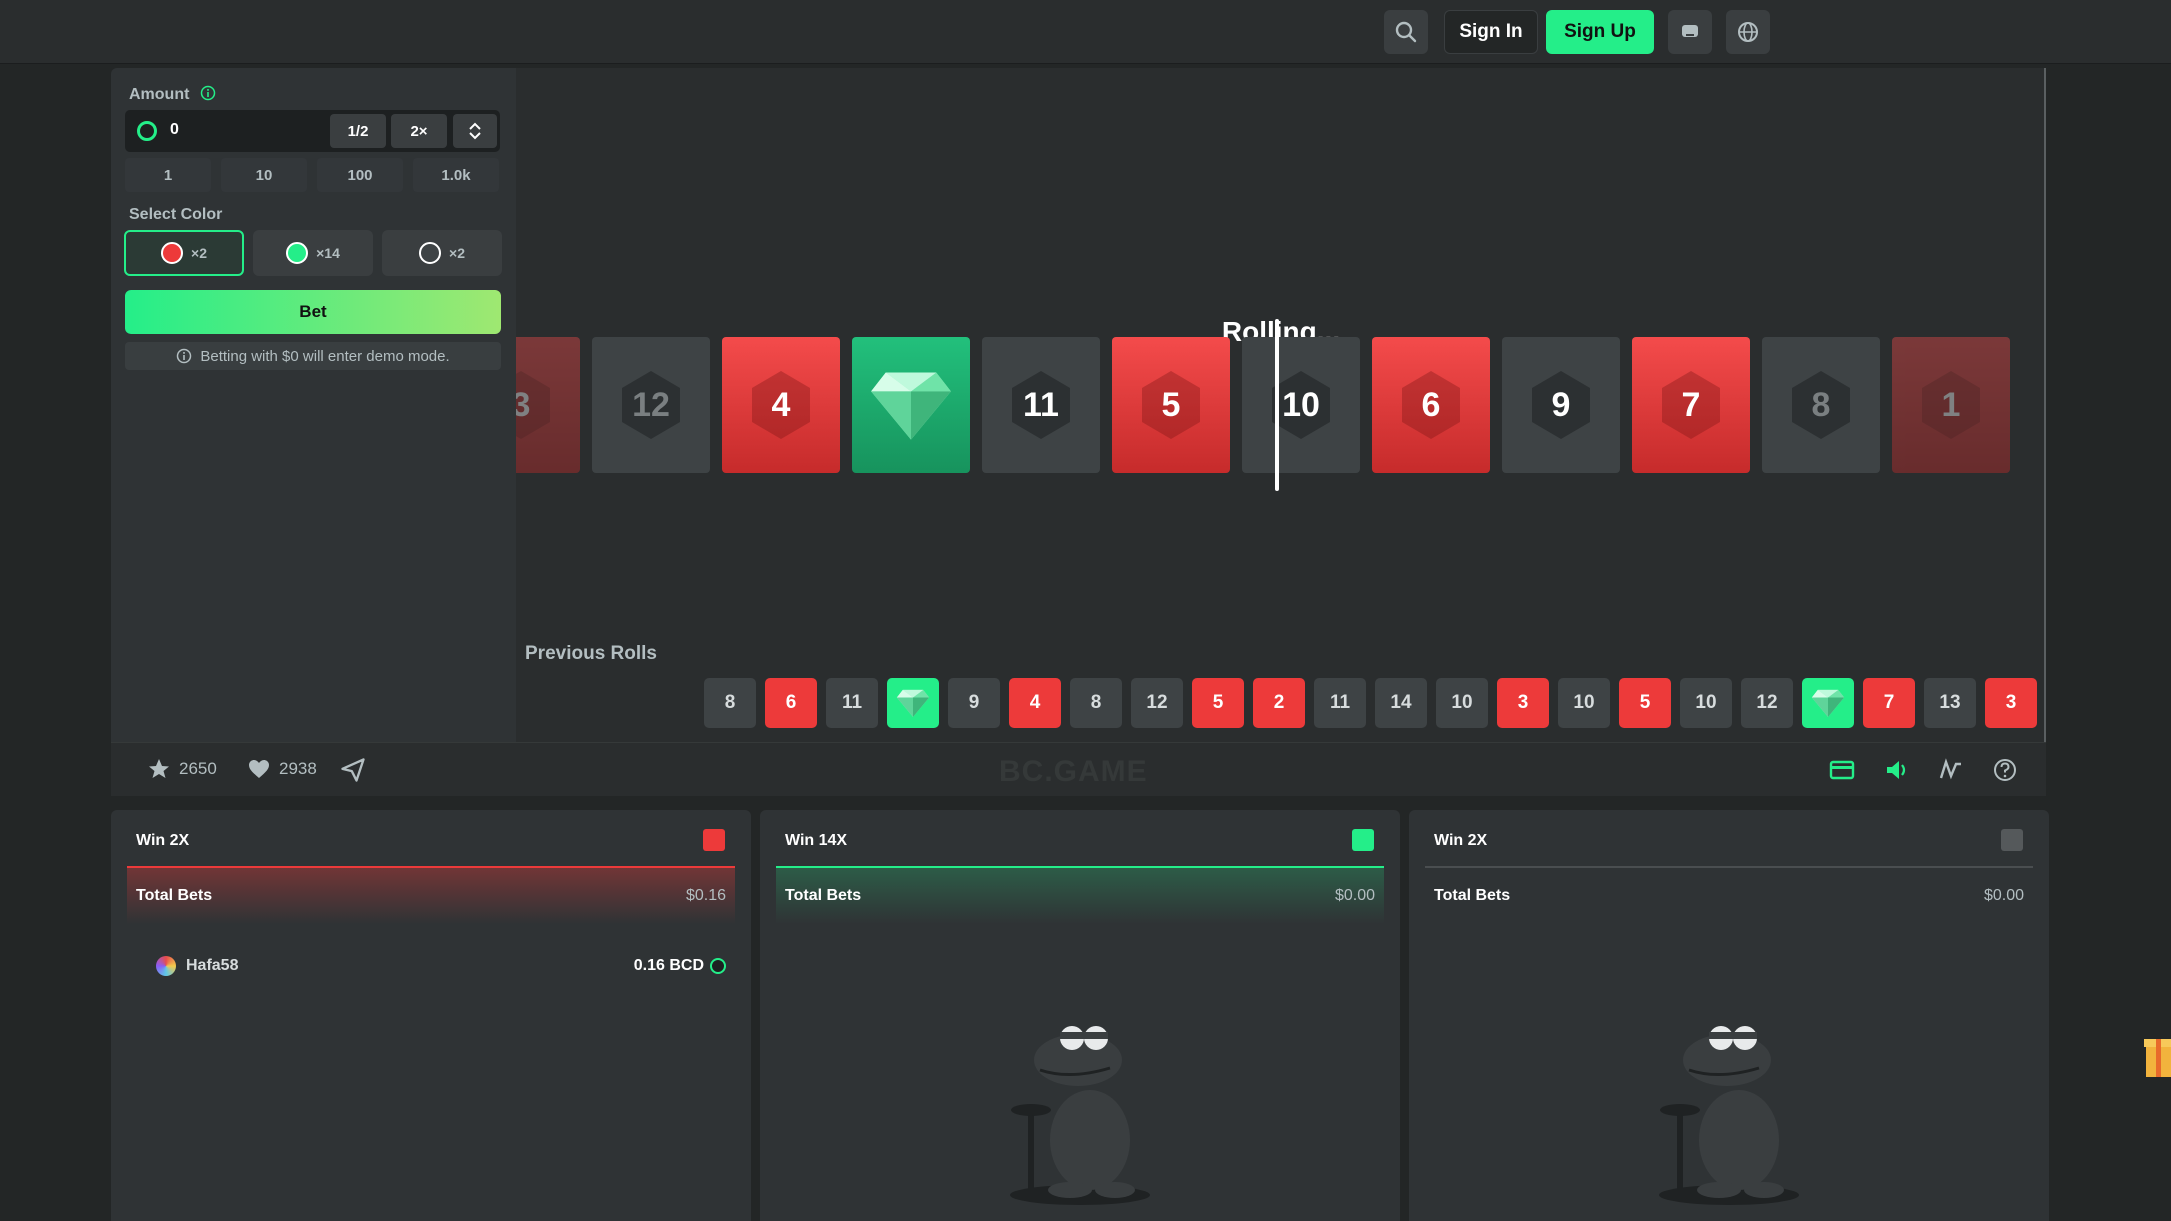  I want to click on preset-amount-100: 100, so click(360, 175).